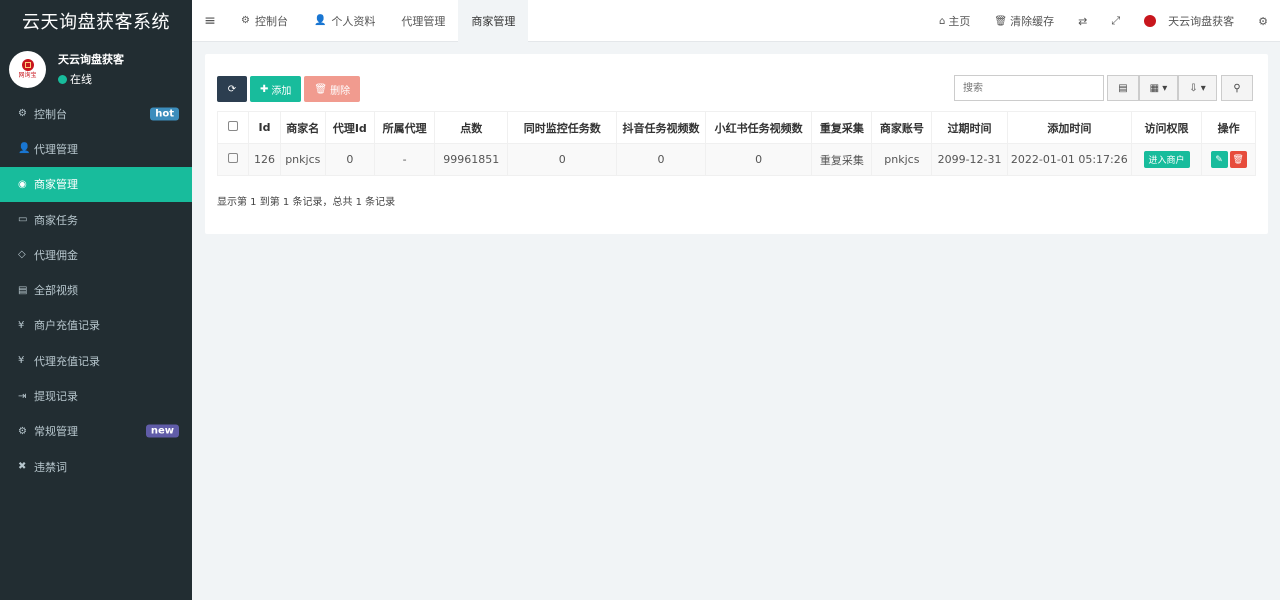 This screenshot has width=1280, height=600. I want to click on table-cell: 126, so click(265, 159).